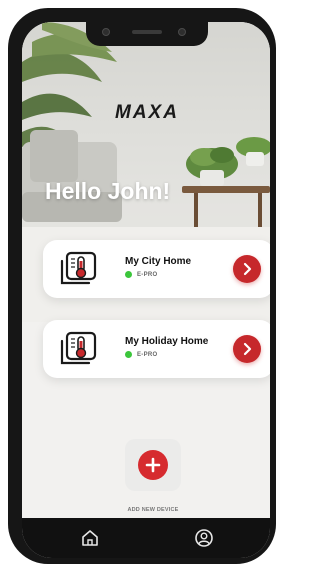  What do you see at coordinates (146, 538) in the screenshot?
I see `bottom-tab-bar` at bounding box center [146, 538].